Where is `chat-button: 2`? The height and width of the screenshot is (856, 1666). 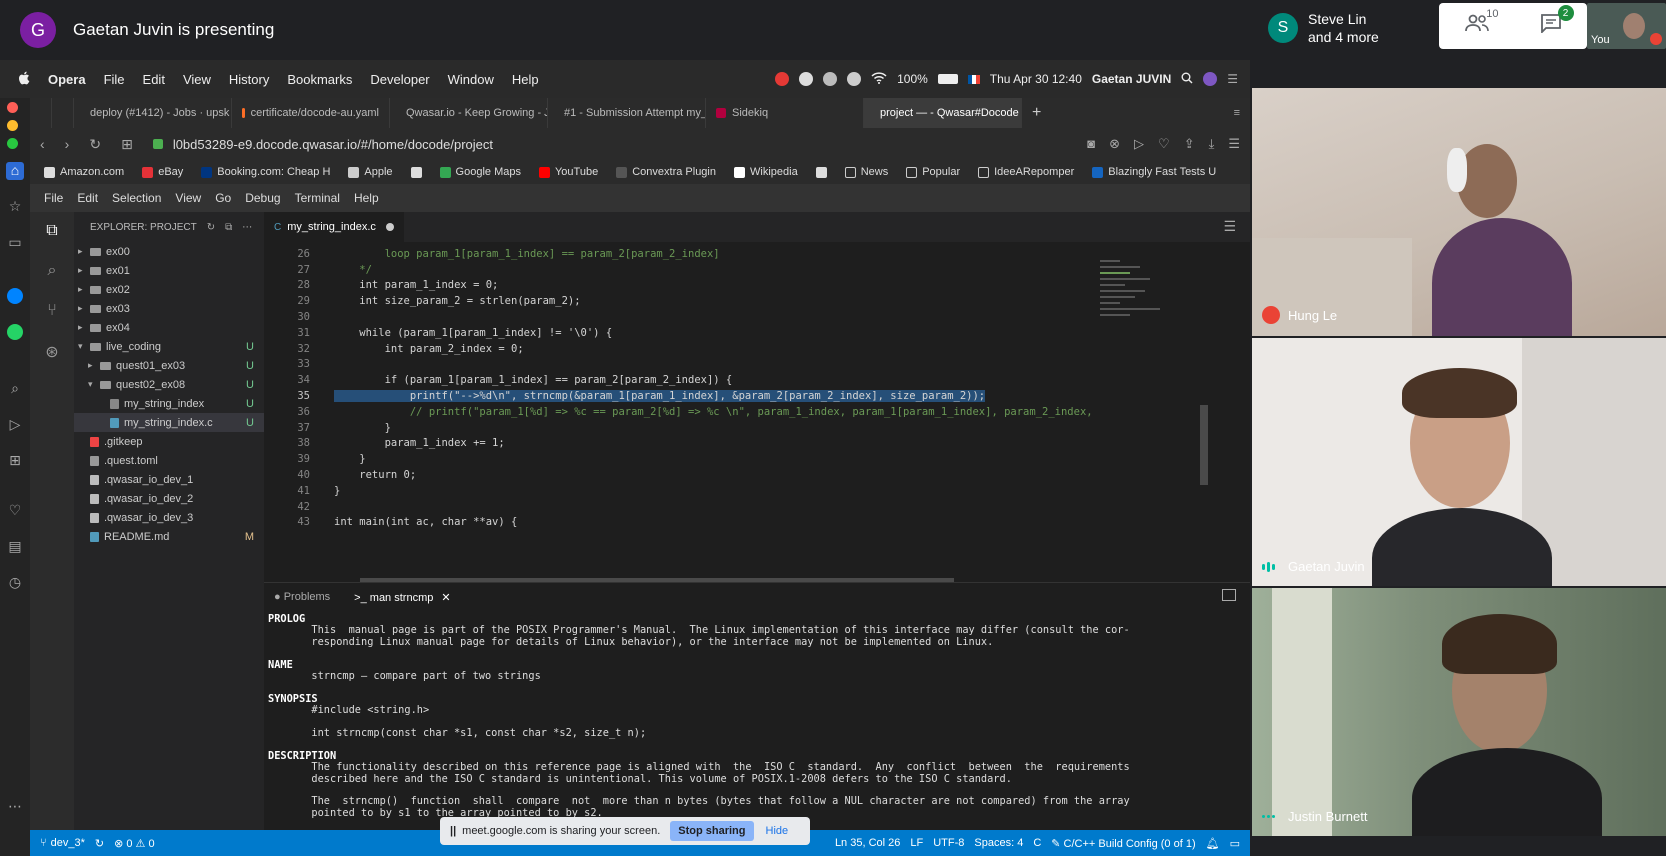 chat-button: 2 is located at coordinates (1557, 22).